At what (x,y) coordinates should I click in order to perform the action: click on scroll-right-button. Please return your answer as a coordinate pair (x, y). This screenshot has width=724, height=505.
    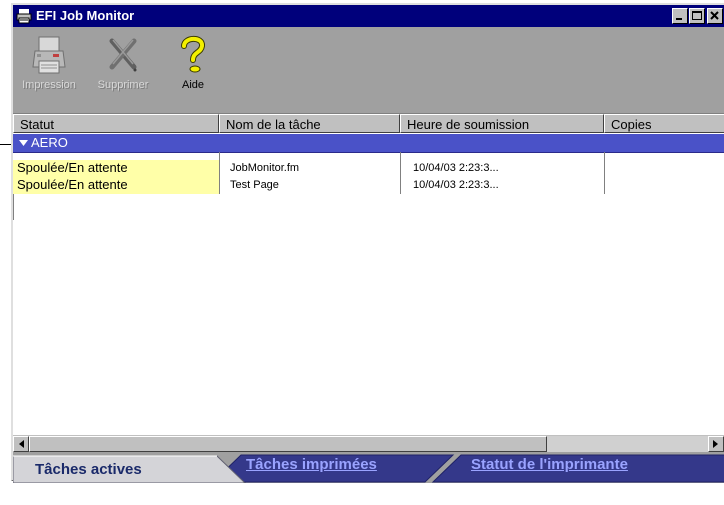
    Looking at the image, I should click on (716, 444).